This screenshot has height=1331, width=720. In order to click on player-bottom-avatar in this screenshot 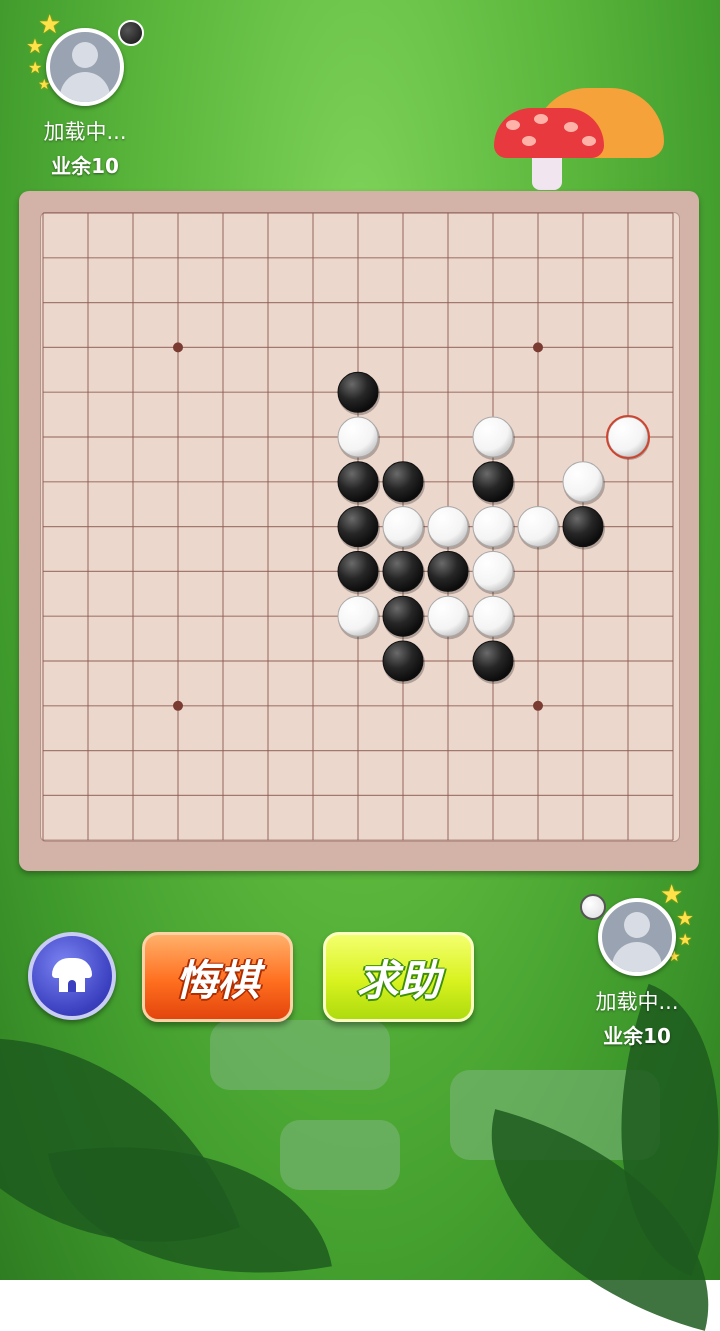, I will do `click(637, 937)`.